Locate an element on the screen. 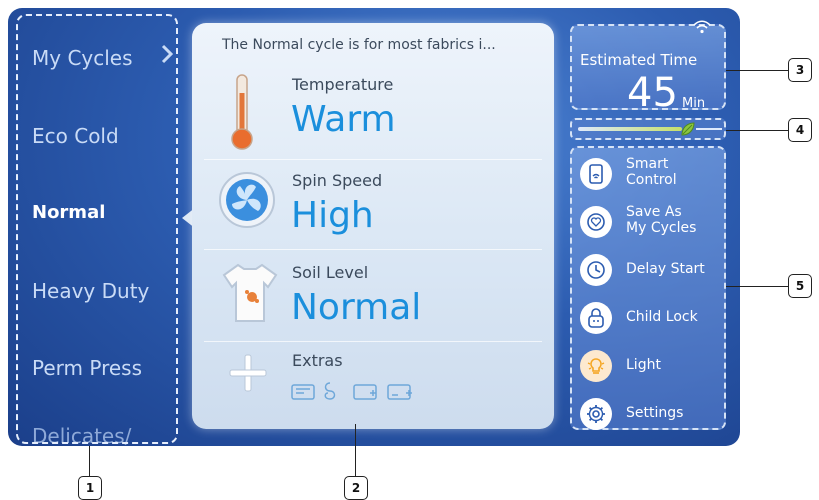 This screenshot has height=500, width=819. chevron-right-icon is located at coordinates (167, 54).